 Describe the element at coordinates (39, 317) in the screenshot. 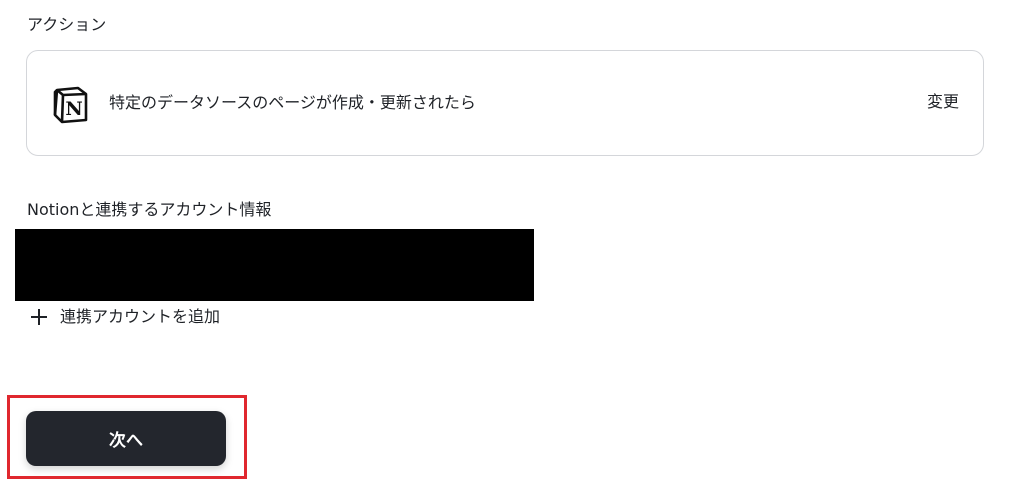

I see `plus-icon` at that location.